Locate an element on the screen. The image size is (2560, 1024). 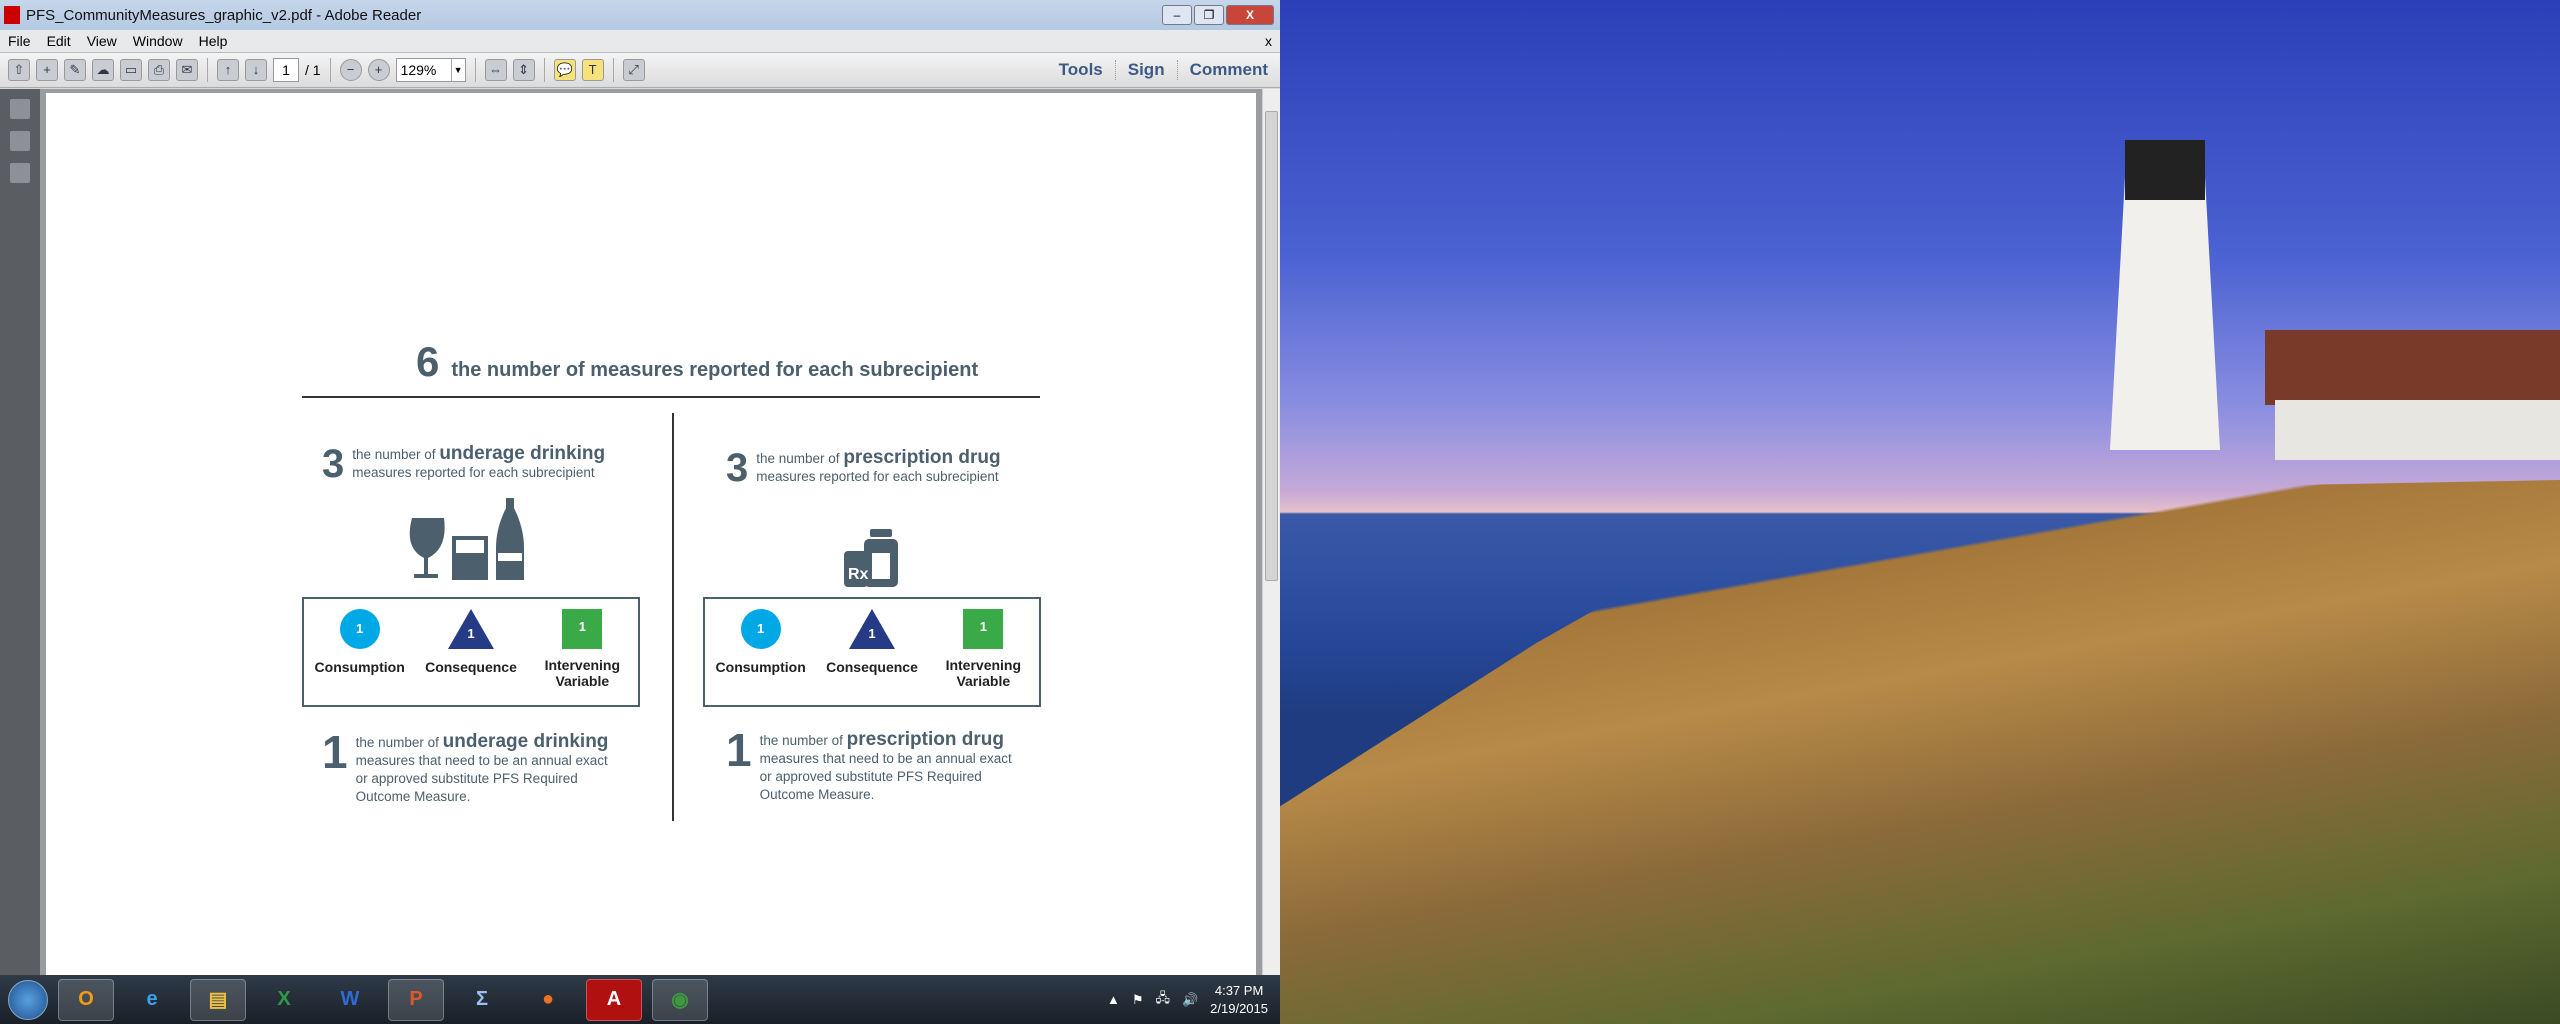
volume-icon: 🔊 is located at coordinates (1190, 1000).